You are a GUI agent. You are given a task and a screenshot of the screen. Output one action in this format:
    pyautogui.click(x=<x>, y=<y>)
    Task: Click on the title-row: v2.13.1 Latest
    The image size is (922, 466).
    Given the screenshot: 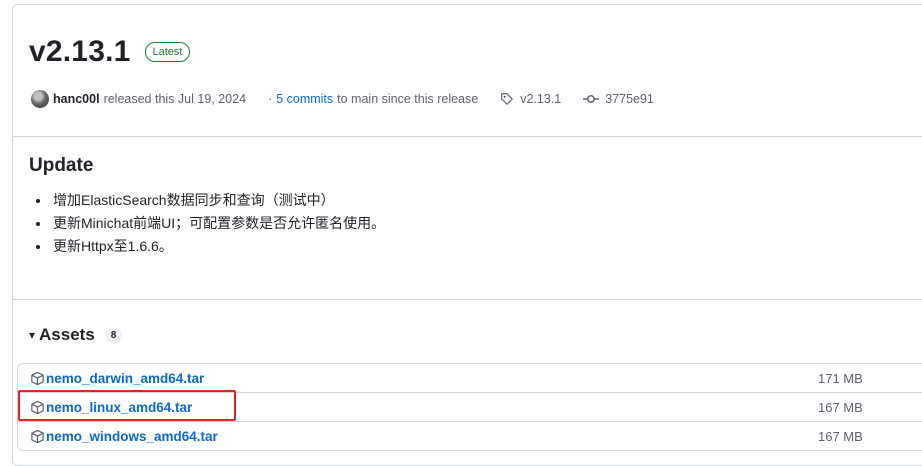 What is the action you would take?
    pyautogui.click(x=110, y=52)
    